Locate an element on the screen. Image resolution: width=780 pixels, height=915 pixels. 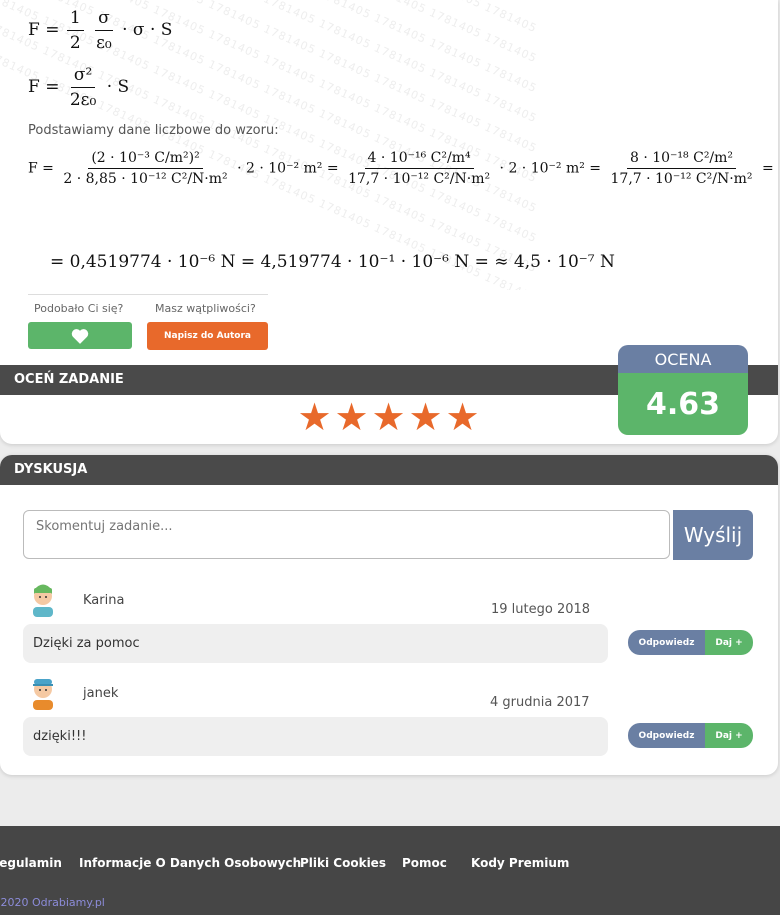
comment-user: janek is located at coordinates (100, 693).